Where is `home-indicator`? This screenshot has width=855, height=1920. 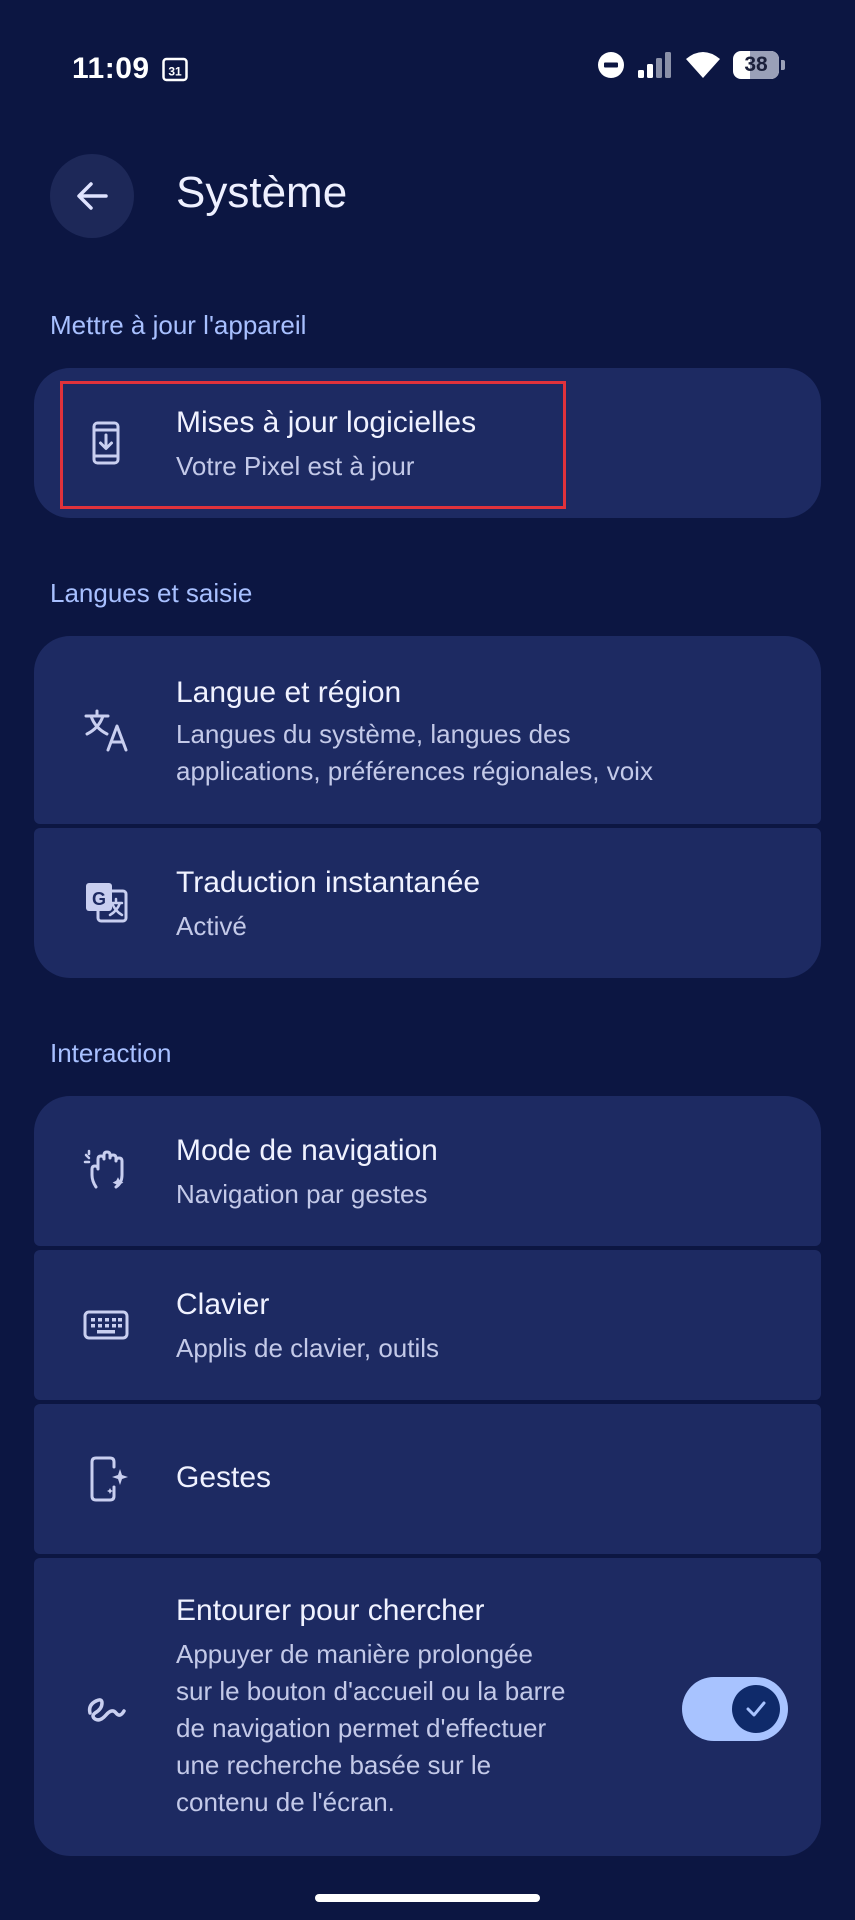
home-indicator is located at coordinates (427, 1898).